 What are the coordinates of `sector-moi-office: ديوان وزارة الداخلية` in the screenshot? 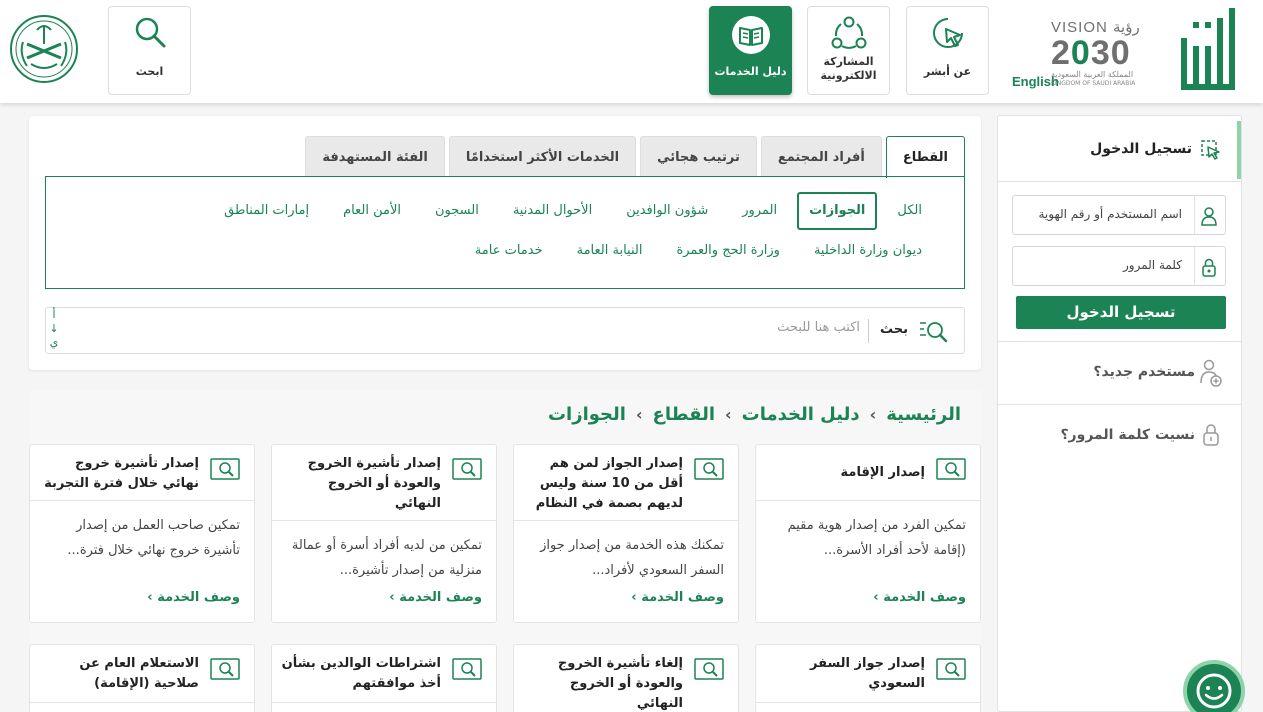 It's located at (868, 251).